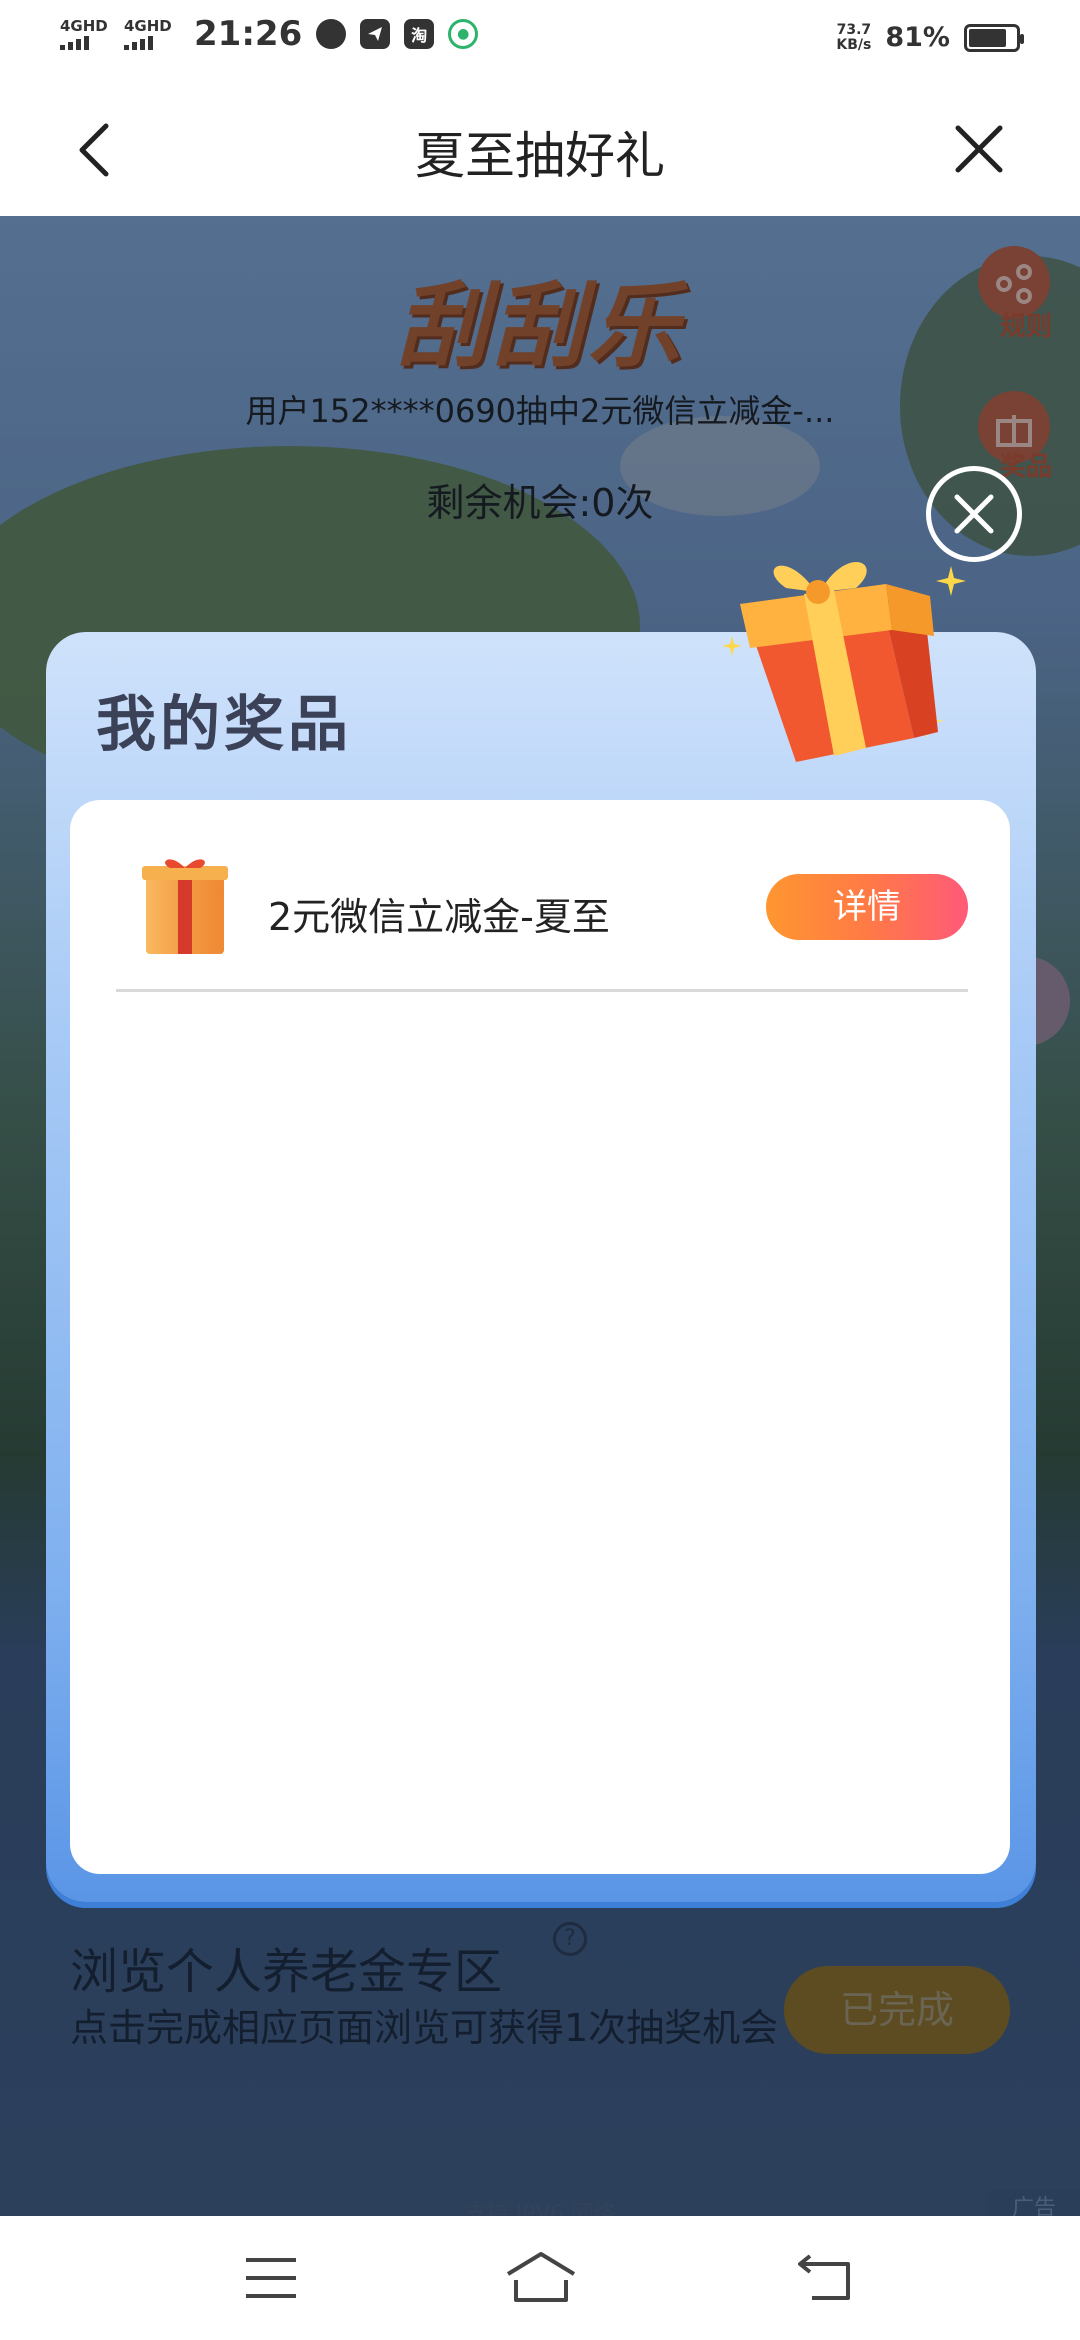  What do you see at coordinates (854, 44) in the screenshot?
I see `speed-unit: KB/s` at bounding box center [854, 44].